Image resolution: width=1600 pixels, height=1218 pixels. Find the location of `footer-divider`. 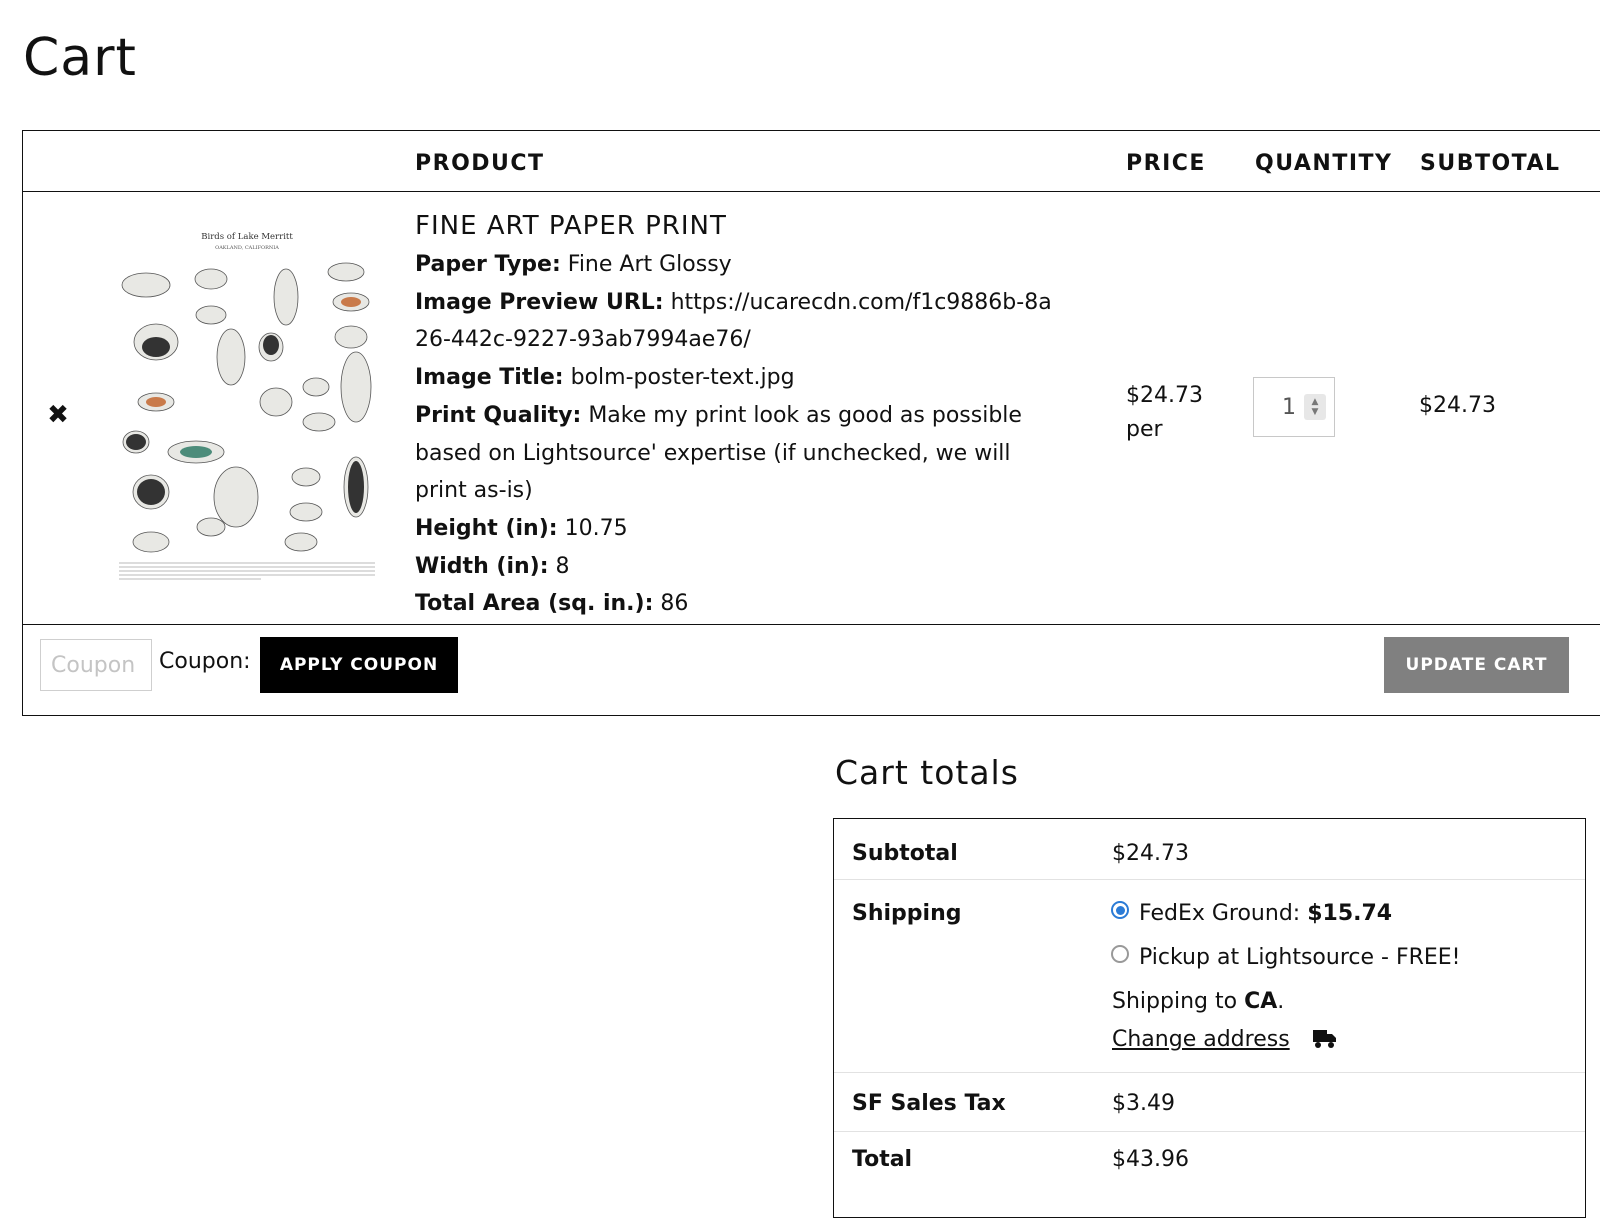

footer-divider is located at coordinates (811, 624).